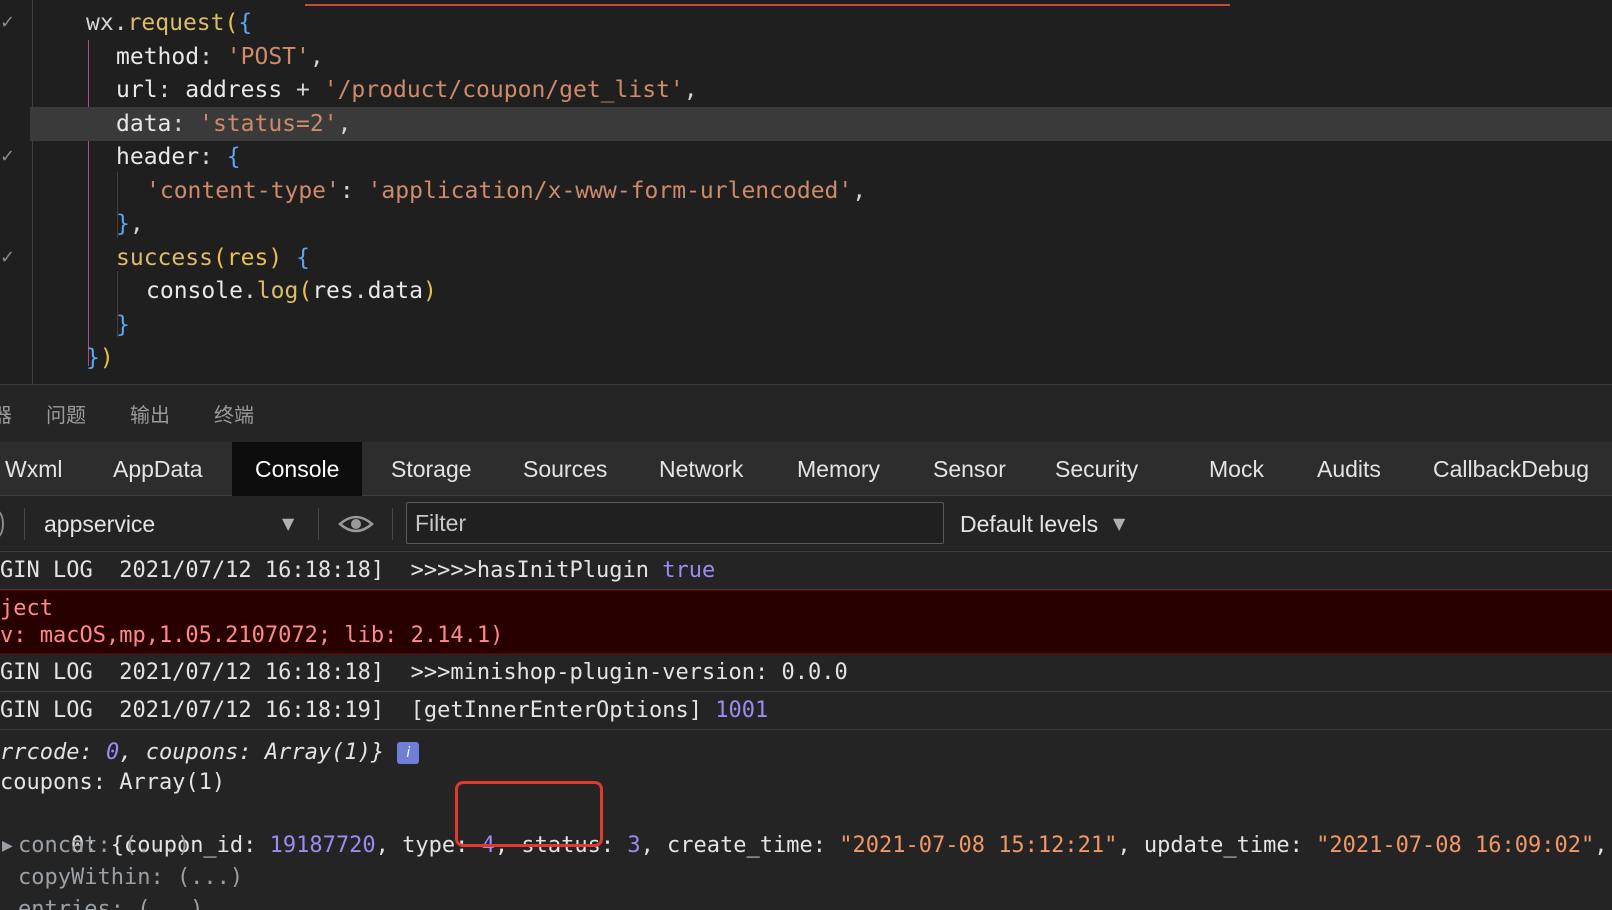  Describe the element at coordinates (176, 23) in the screenshot. I see `code-token: request` at that location.